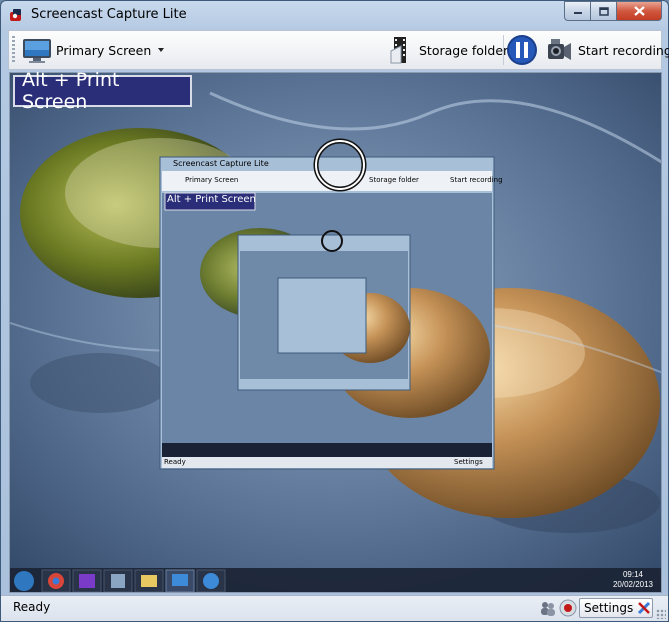 The height and width of the screenshot is (622, 669). I want to click on nested-status-text: Ready, so click(175, 462).